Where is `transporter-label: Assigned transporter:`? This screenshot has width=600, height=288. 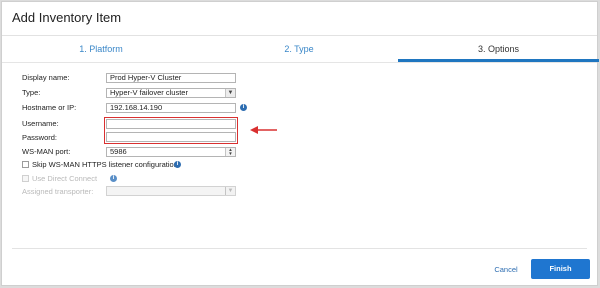
transporter-label: Assigned transporter: is located at coordinates (58, 191).